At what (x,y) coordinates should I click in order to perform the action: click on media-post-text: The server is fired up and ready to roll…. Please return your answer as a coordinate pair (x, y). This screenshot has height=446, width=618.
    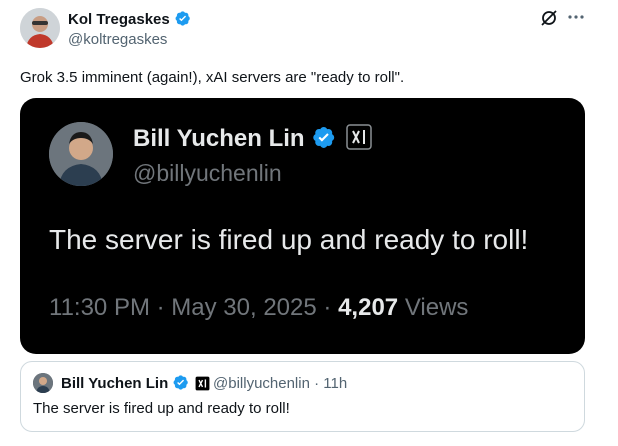
    Looking at the image, I should click on (289, 239).